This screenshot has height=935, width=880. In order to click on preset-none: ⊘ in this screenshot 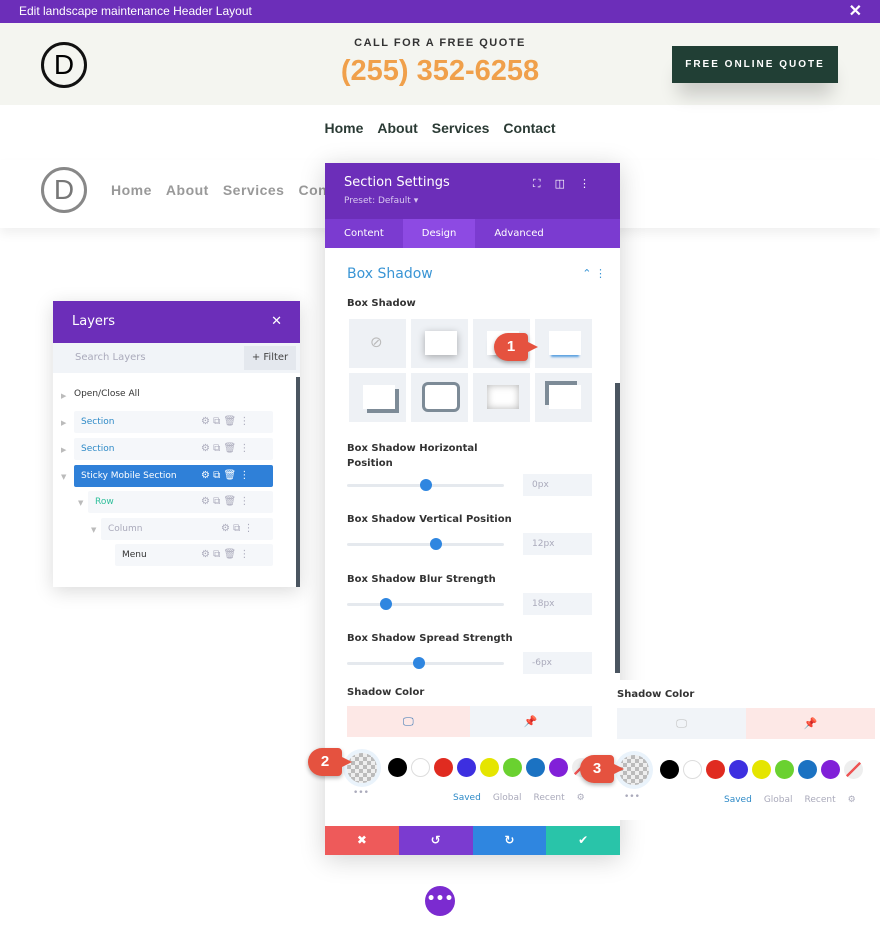, I will do `click(377, 343)`.